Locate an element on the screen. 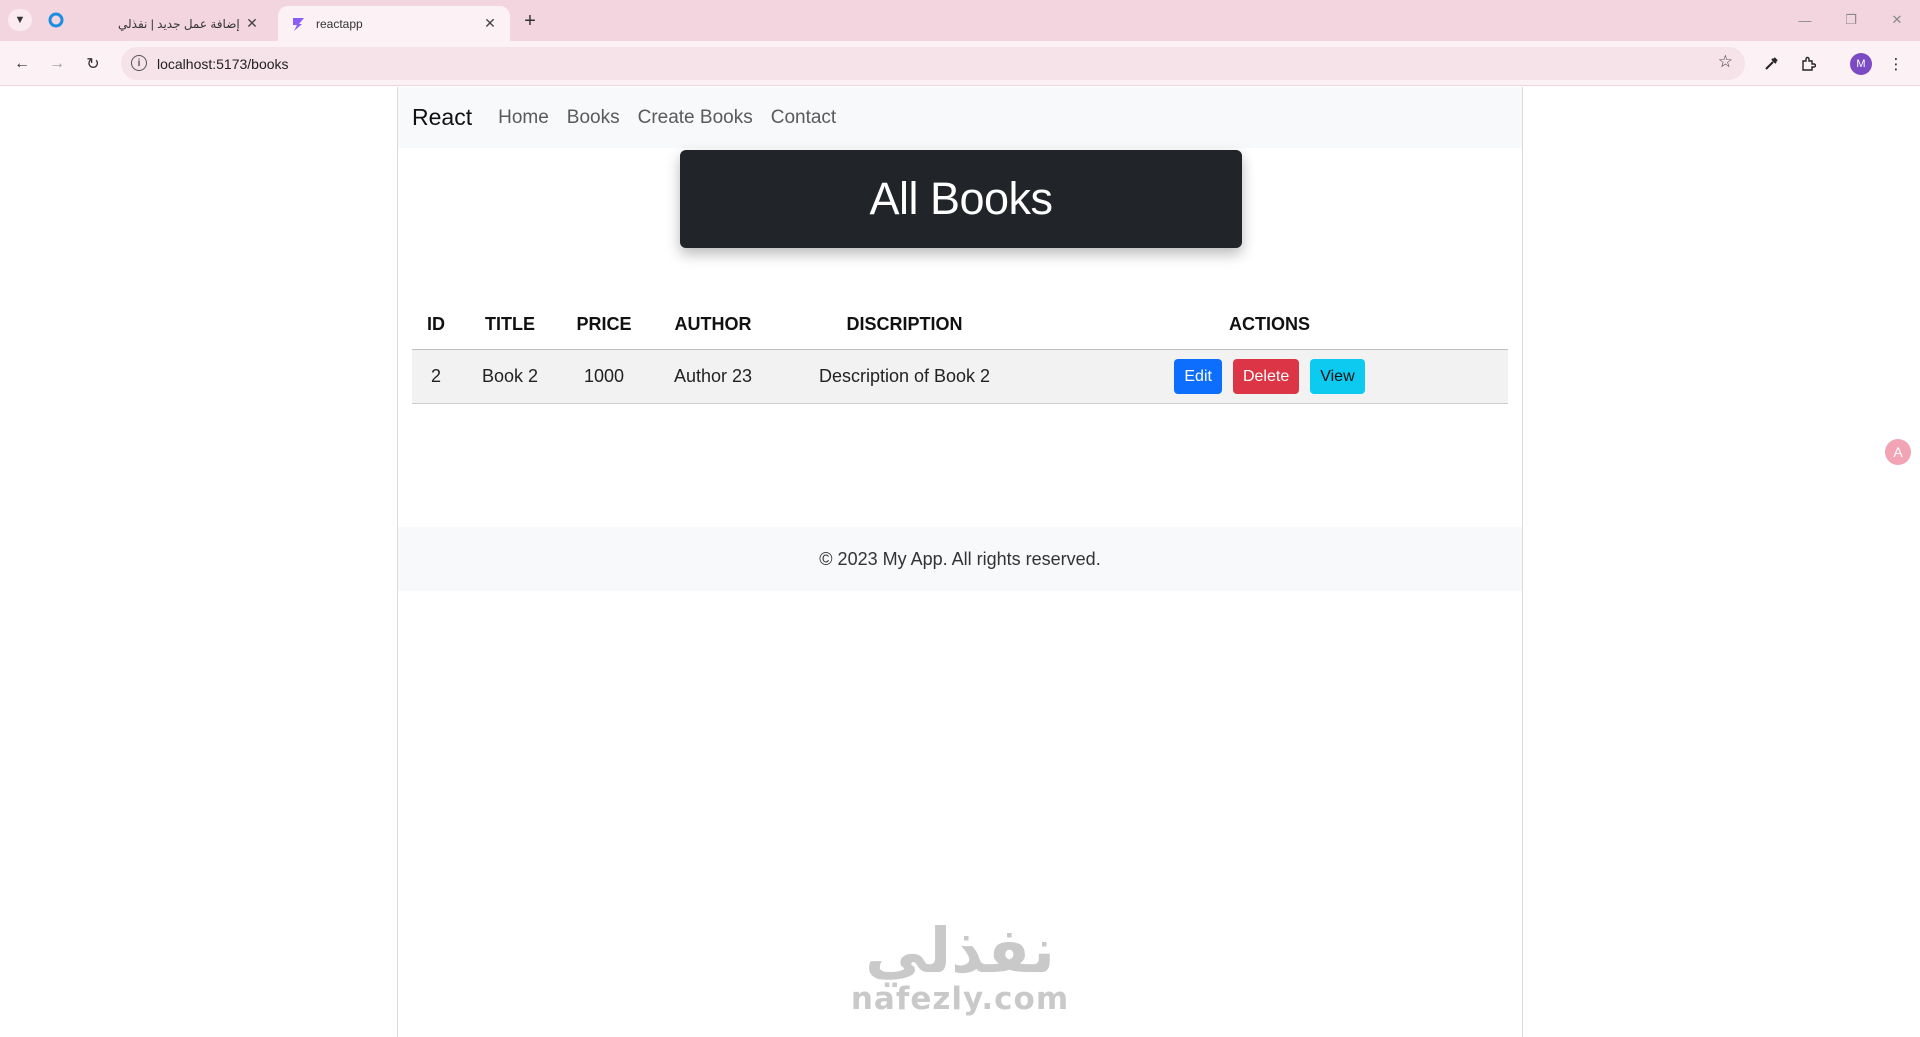 The height and width of the screenshot is (1037, 1920). profile-initial: M is located at coordinates (1861, 64).